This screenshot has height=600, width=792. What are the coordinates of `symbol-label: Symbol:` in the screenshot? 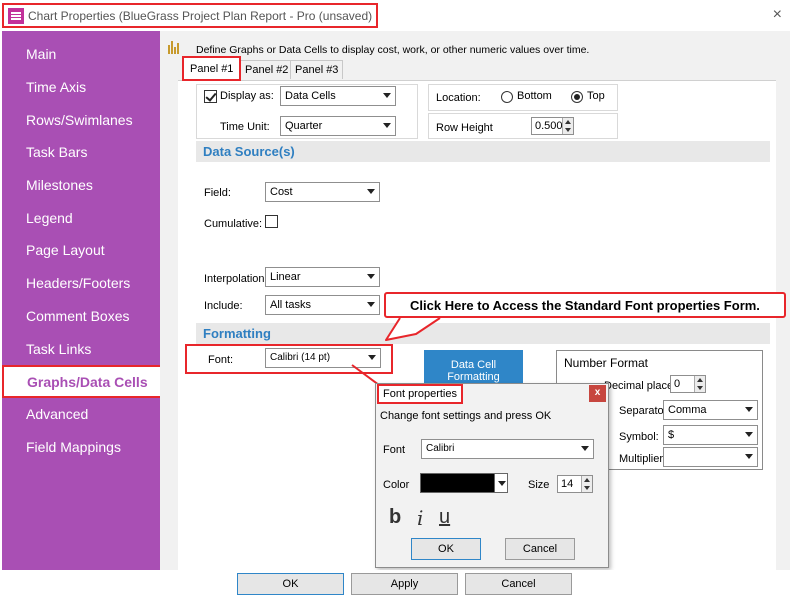 It's located at (639, 437).